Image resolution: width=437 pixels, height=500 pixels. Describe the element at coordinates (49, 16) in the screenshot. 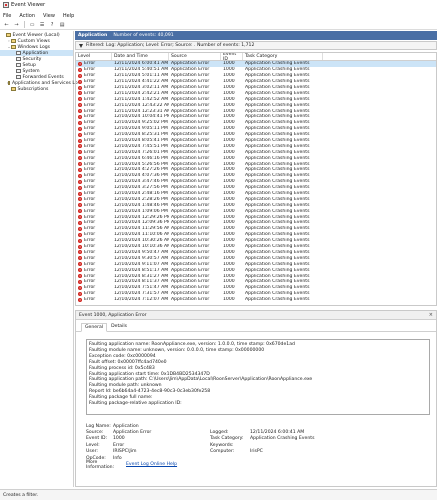

I see `menu-view: View` at that location.